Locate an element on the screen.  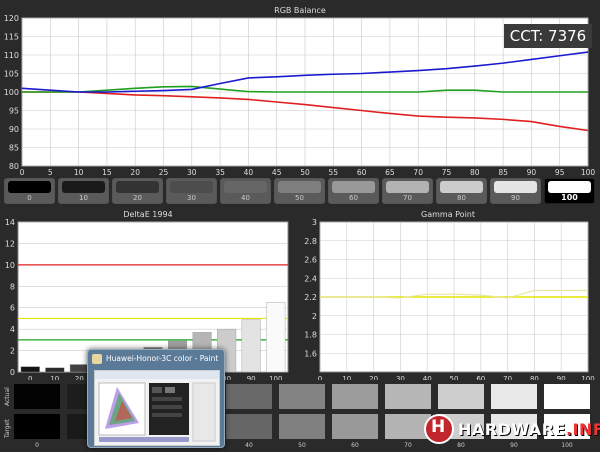
rgb-x-tick: 75 is located at coordinates (447, 172).